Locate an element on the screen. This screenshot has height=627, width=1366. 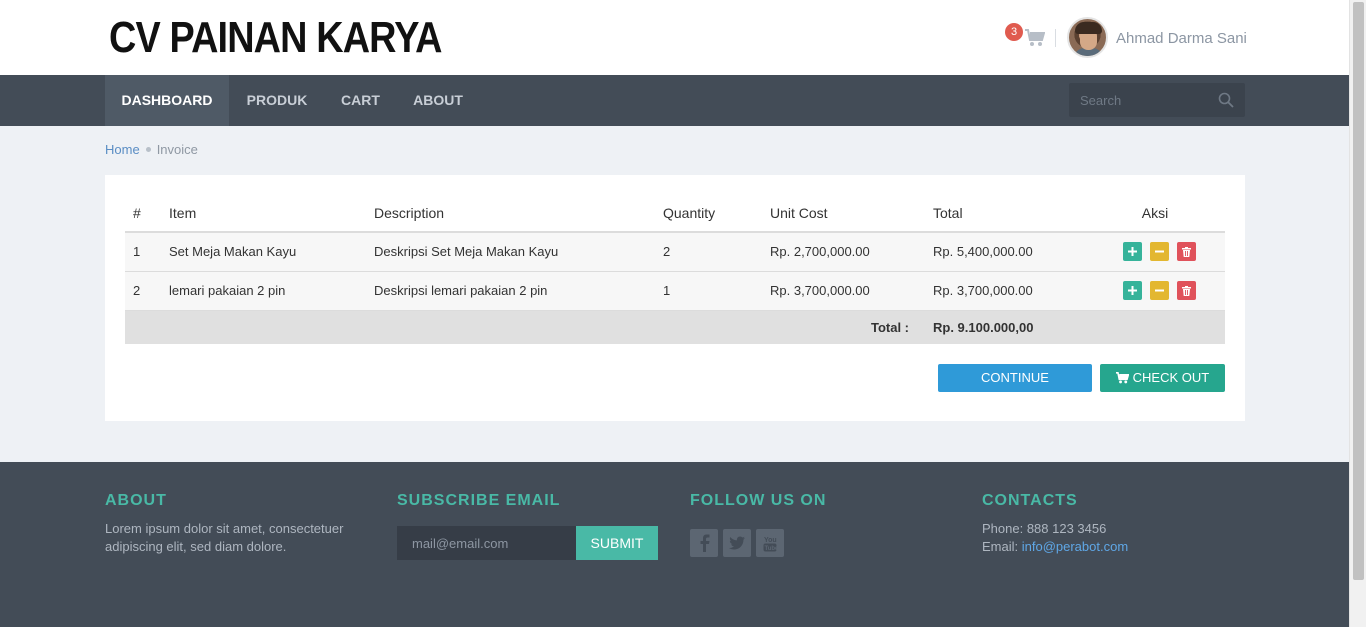
breadcrumb-separator is located at coordinates (148, 150).